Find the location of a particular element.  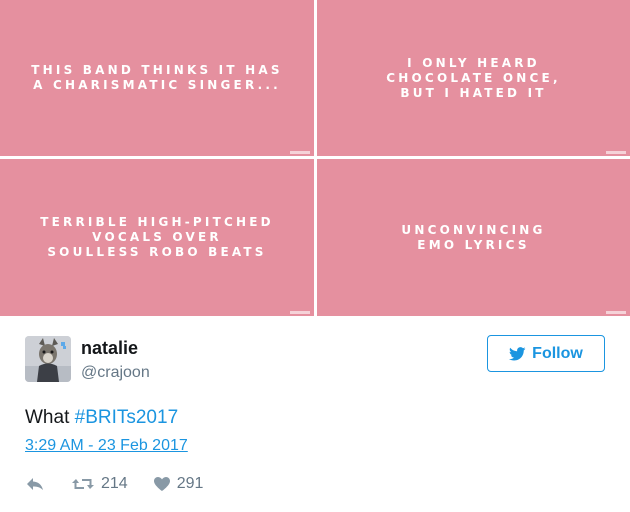

tweet-timestamp-link: 3:29 AM - 23 Feb 2017 is located at coordinates (106, 446).